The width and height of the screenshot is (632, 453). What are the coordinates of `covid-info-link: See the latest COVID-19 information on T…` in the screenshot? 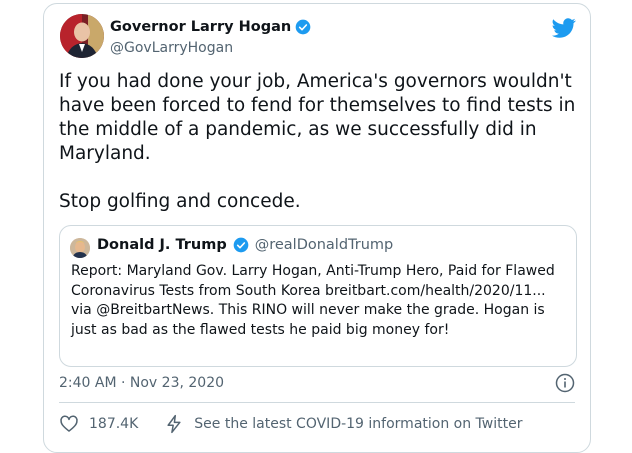 It's located at (343, 424).